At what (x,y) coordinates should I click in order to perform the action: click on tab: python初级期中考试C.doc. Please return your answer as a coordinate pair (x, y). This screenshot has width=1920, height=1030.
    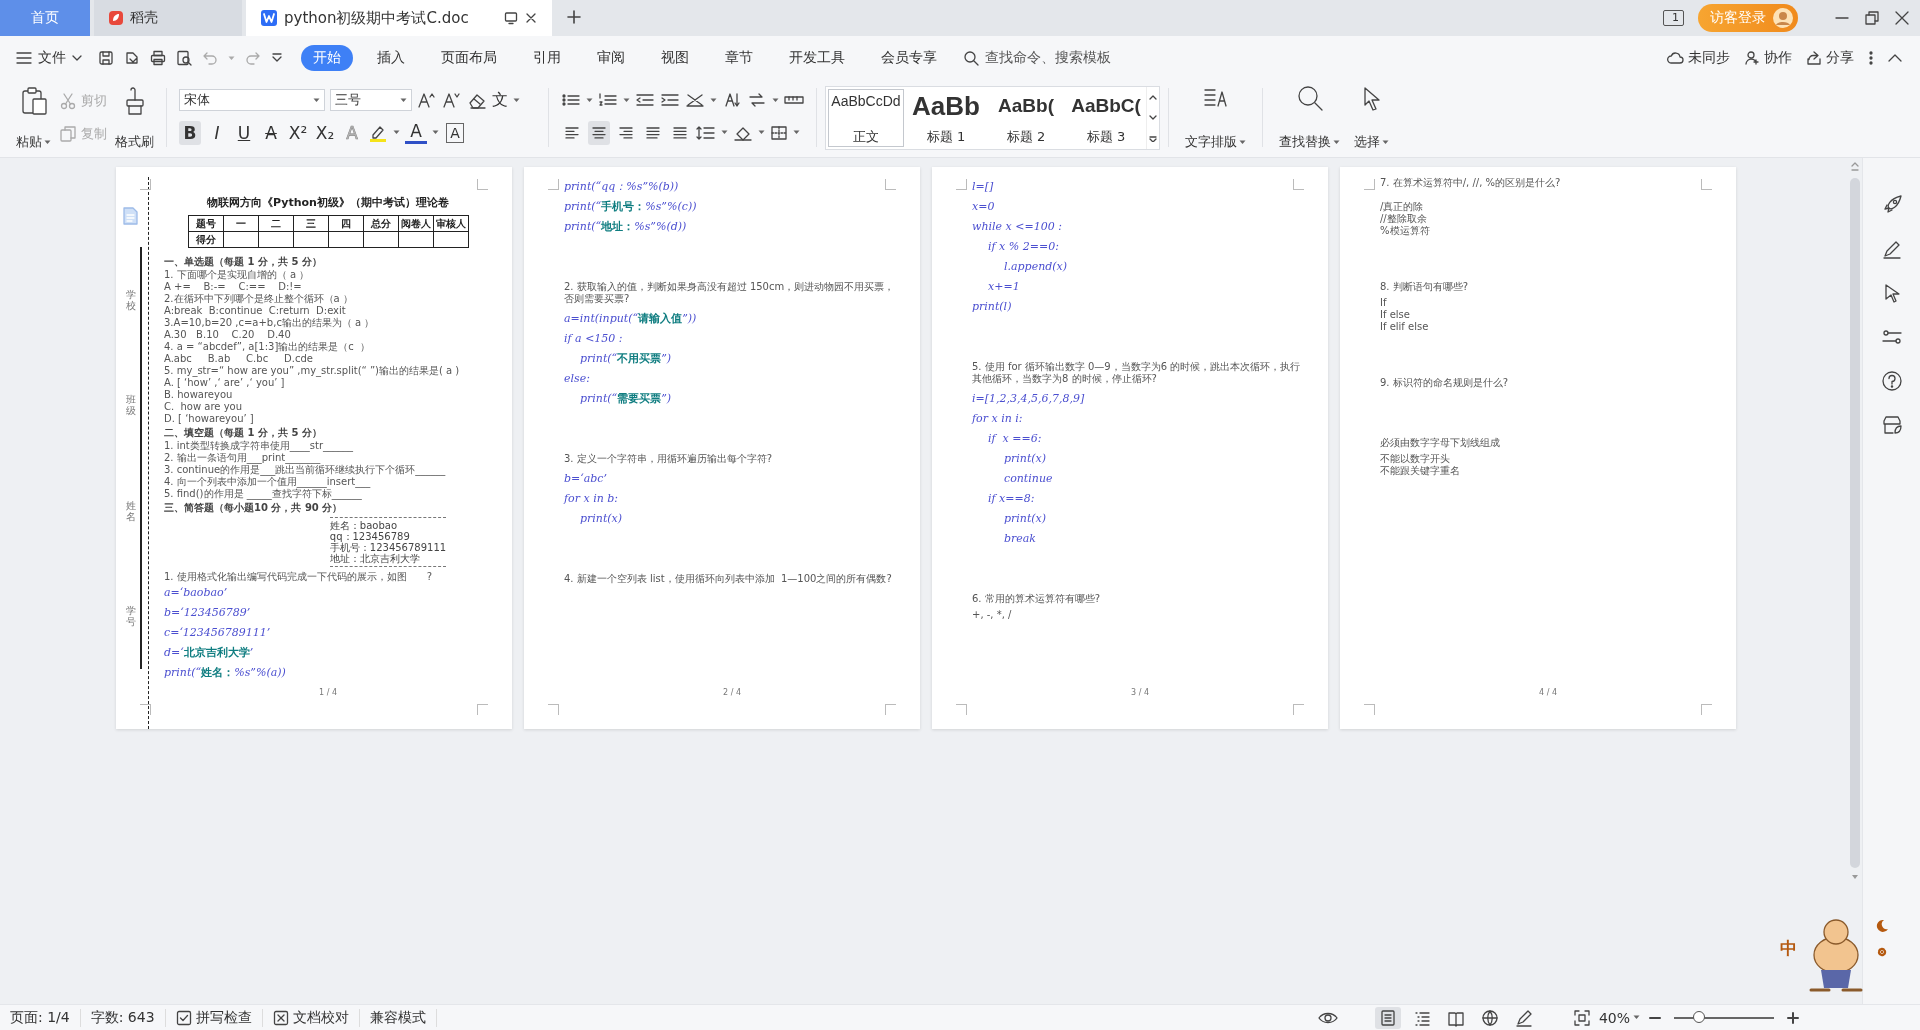
    Looking at the image, I should click on (399, 18).